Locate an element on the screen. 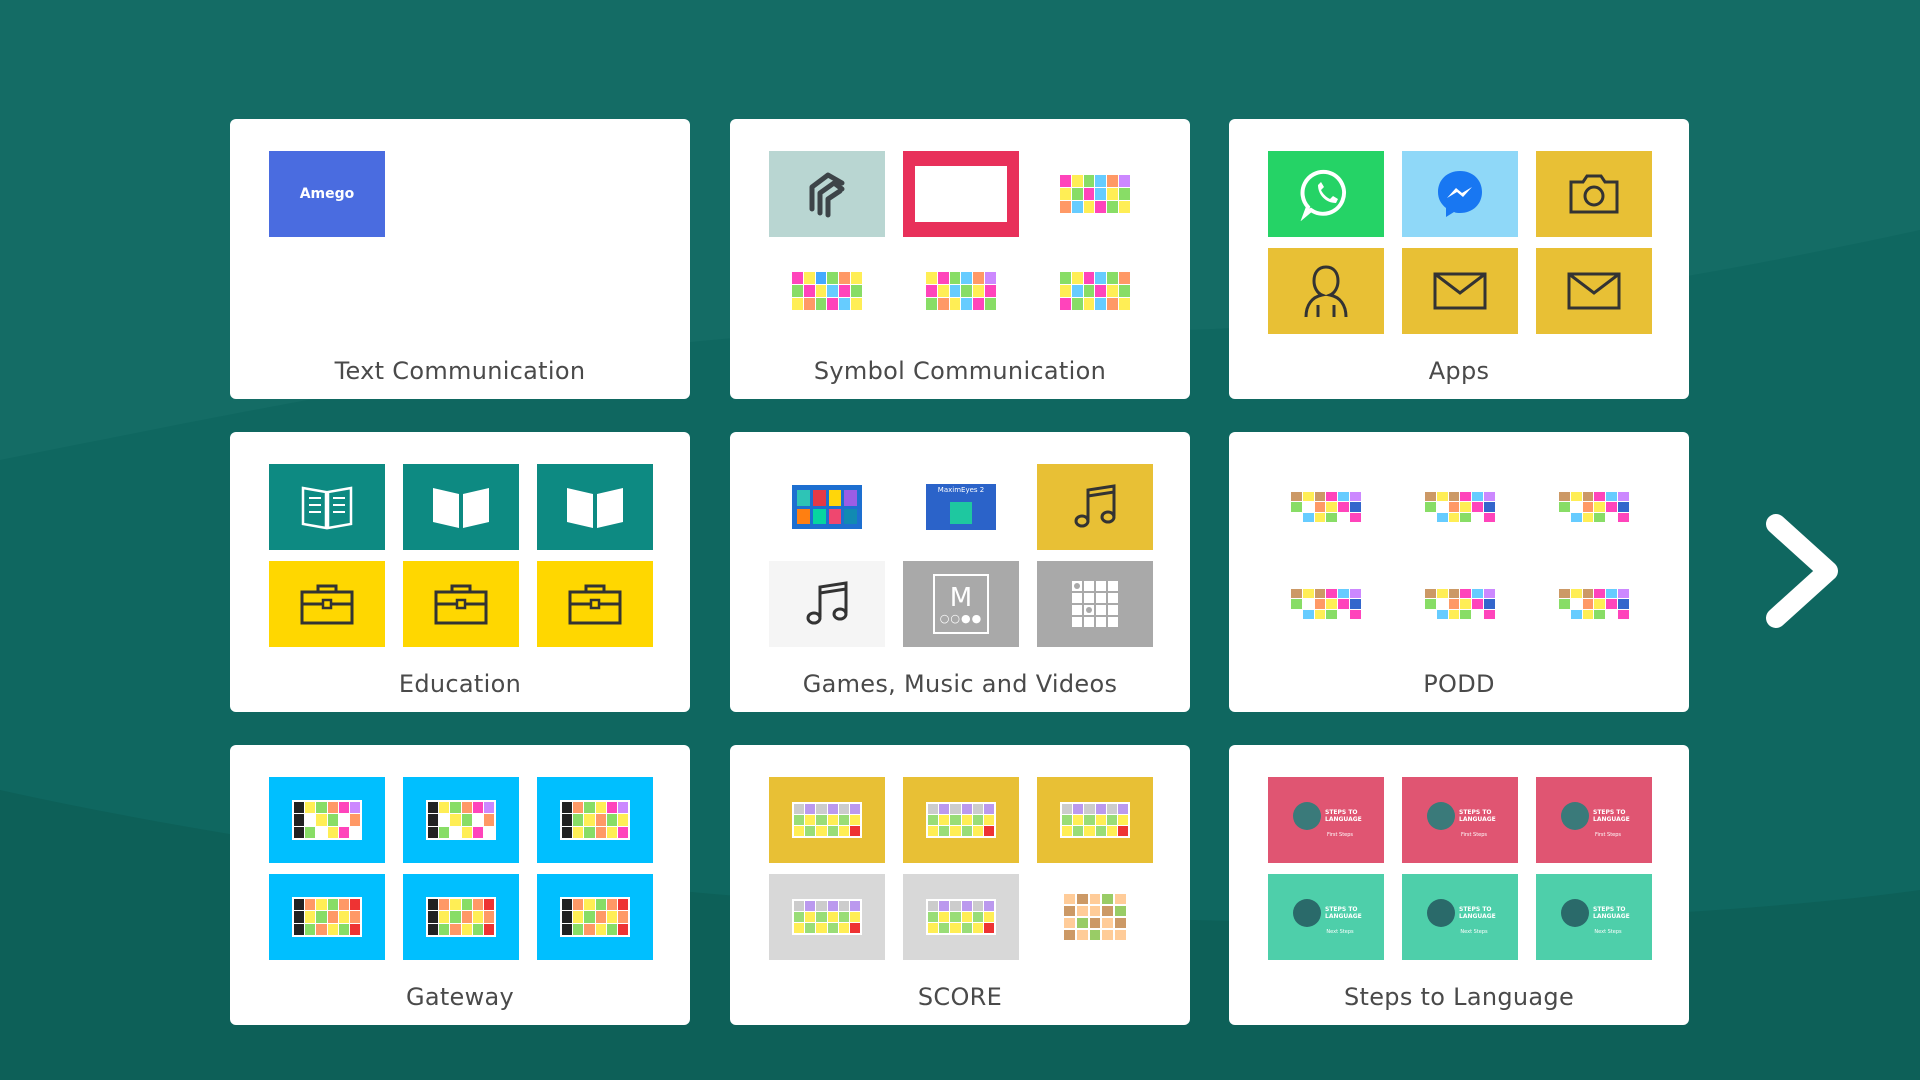  m-dots: ○○●● is located at coordinates (961, 618).